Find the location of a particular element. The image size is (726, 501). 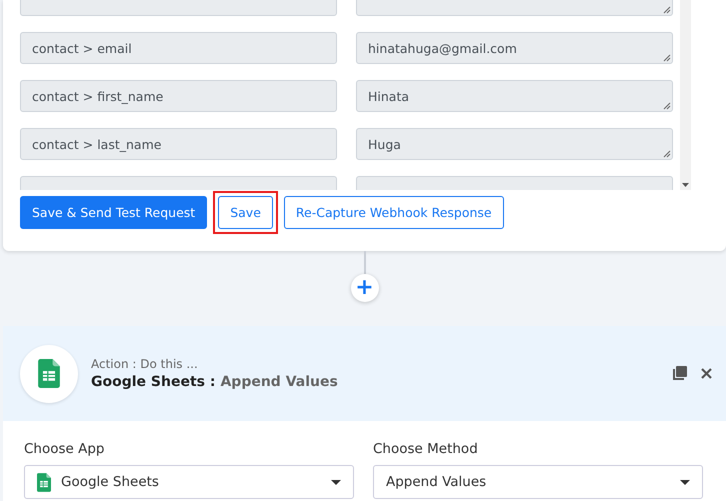

copy-icon is located at coordinates (679, 373).